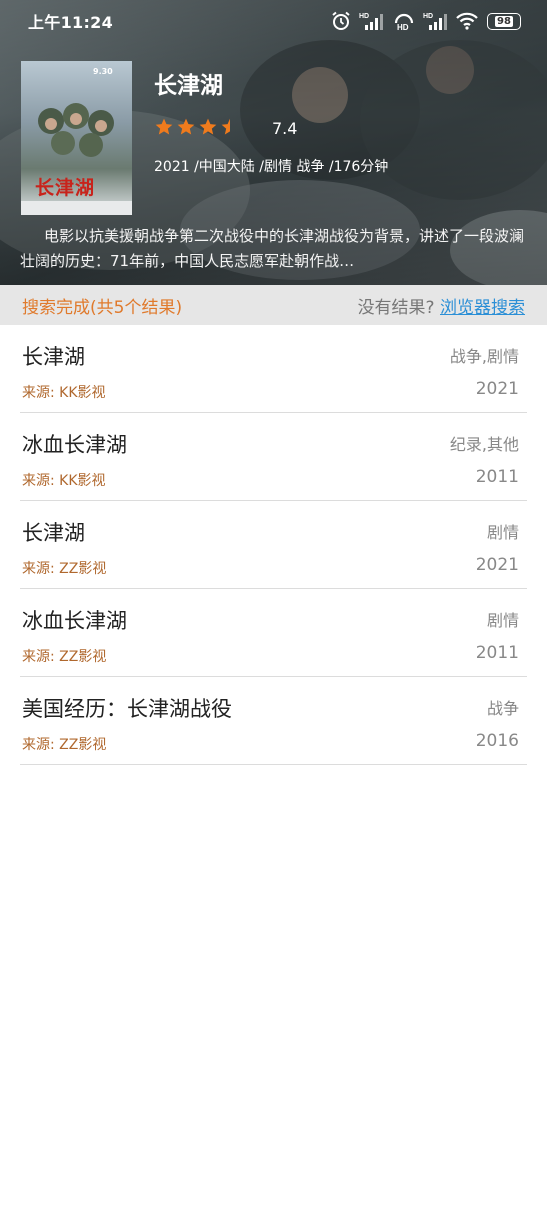  I want to click on movie-title: 长津湖, so click(188, 86).